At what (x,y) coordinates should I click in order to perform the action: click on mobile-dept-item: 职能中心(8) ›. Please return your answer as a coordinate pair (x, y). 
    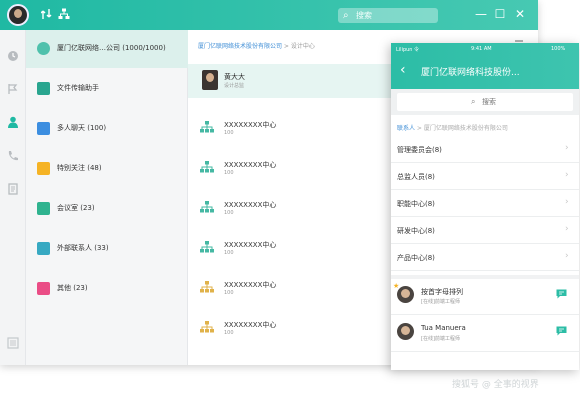
    Looking at the image, I should click on (485, 203).